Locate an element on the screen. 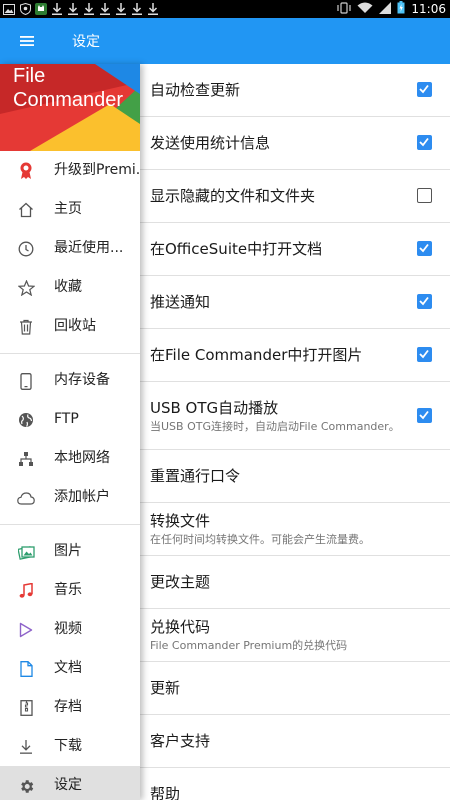 This screenshot has height=800, width=450. premium-badge-icon is located at coordinates (26, 171).